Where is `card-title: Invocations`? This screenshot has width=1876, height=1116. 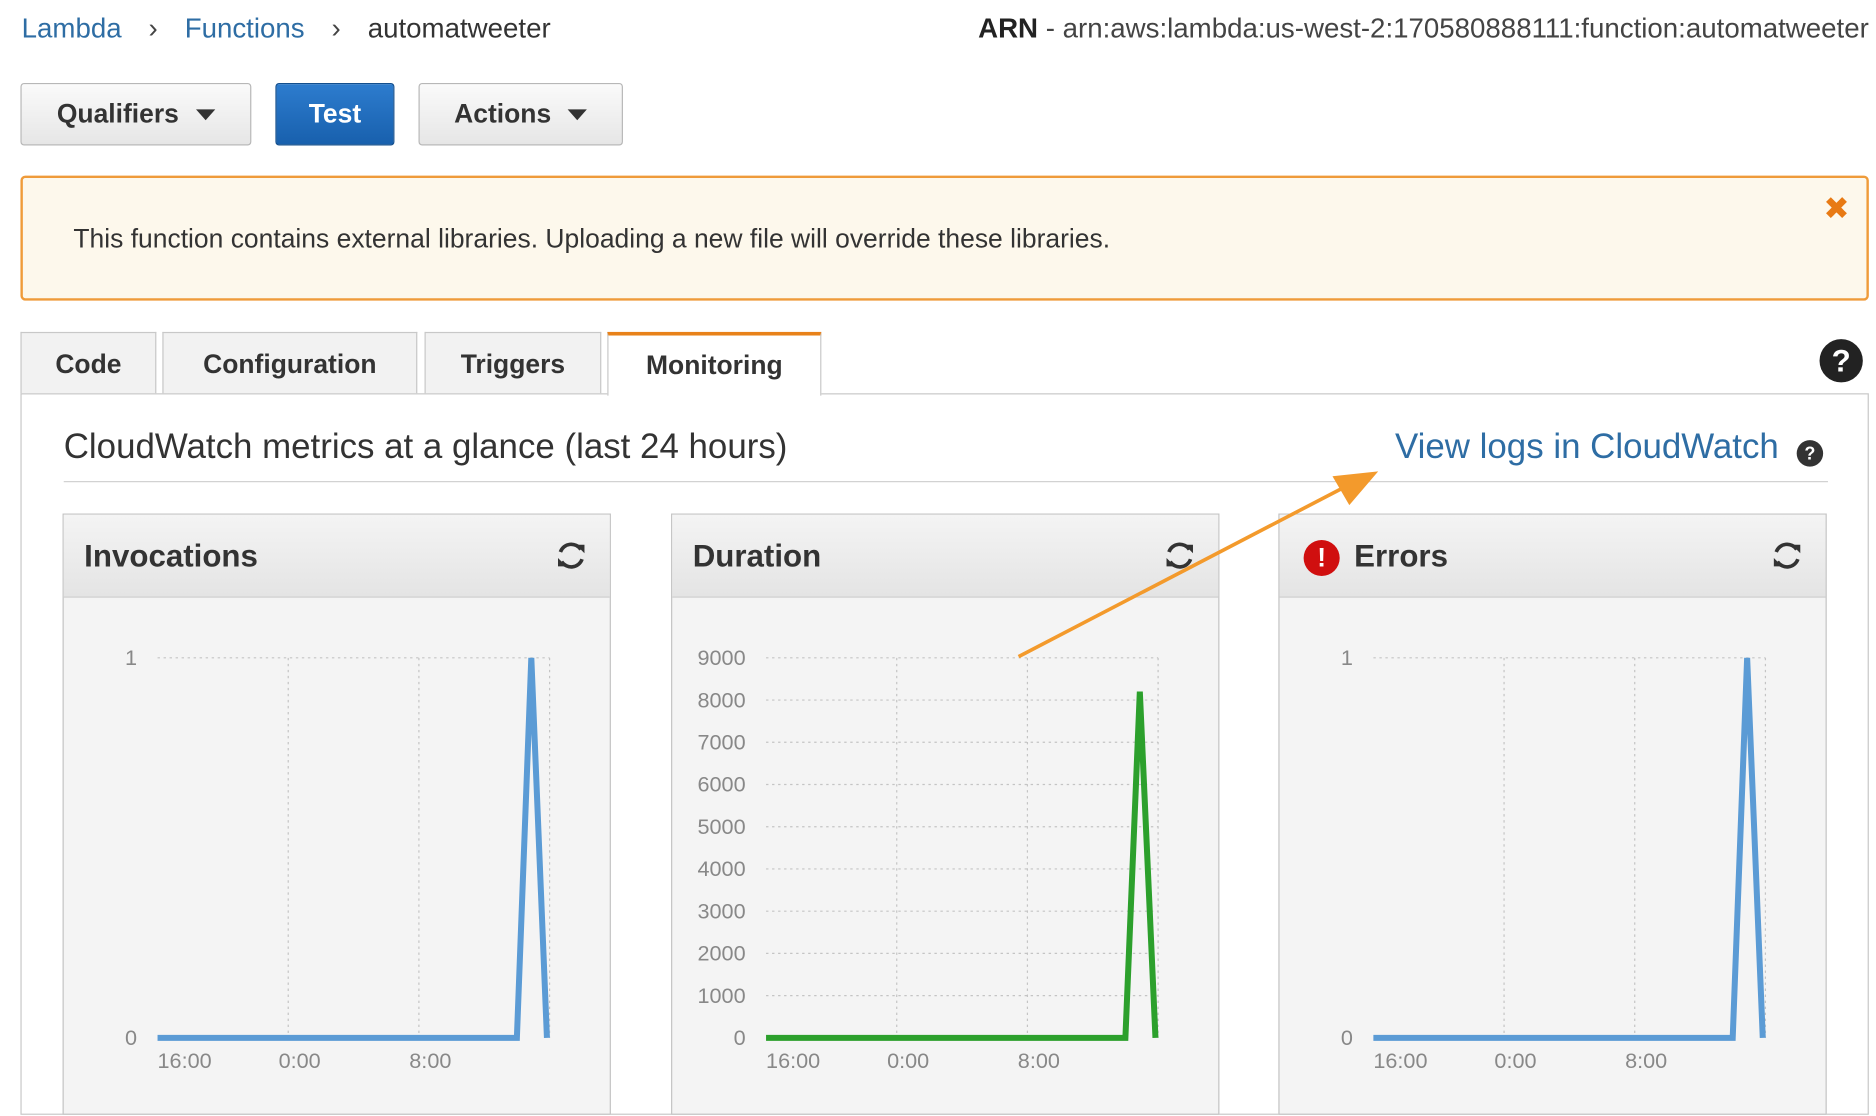
card-title: Invocations is located at coordinates (171, 555).